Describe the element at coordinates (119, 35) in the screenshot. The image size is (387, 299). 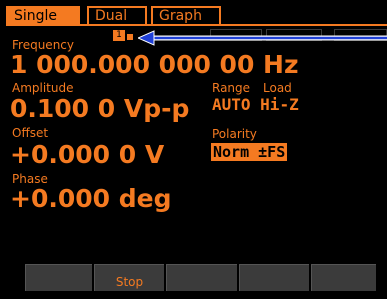
I see `channel-marker: 1` at that location.